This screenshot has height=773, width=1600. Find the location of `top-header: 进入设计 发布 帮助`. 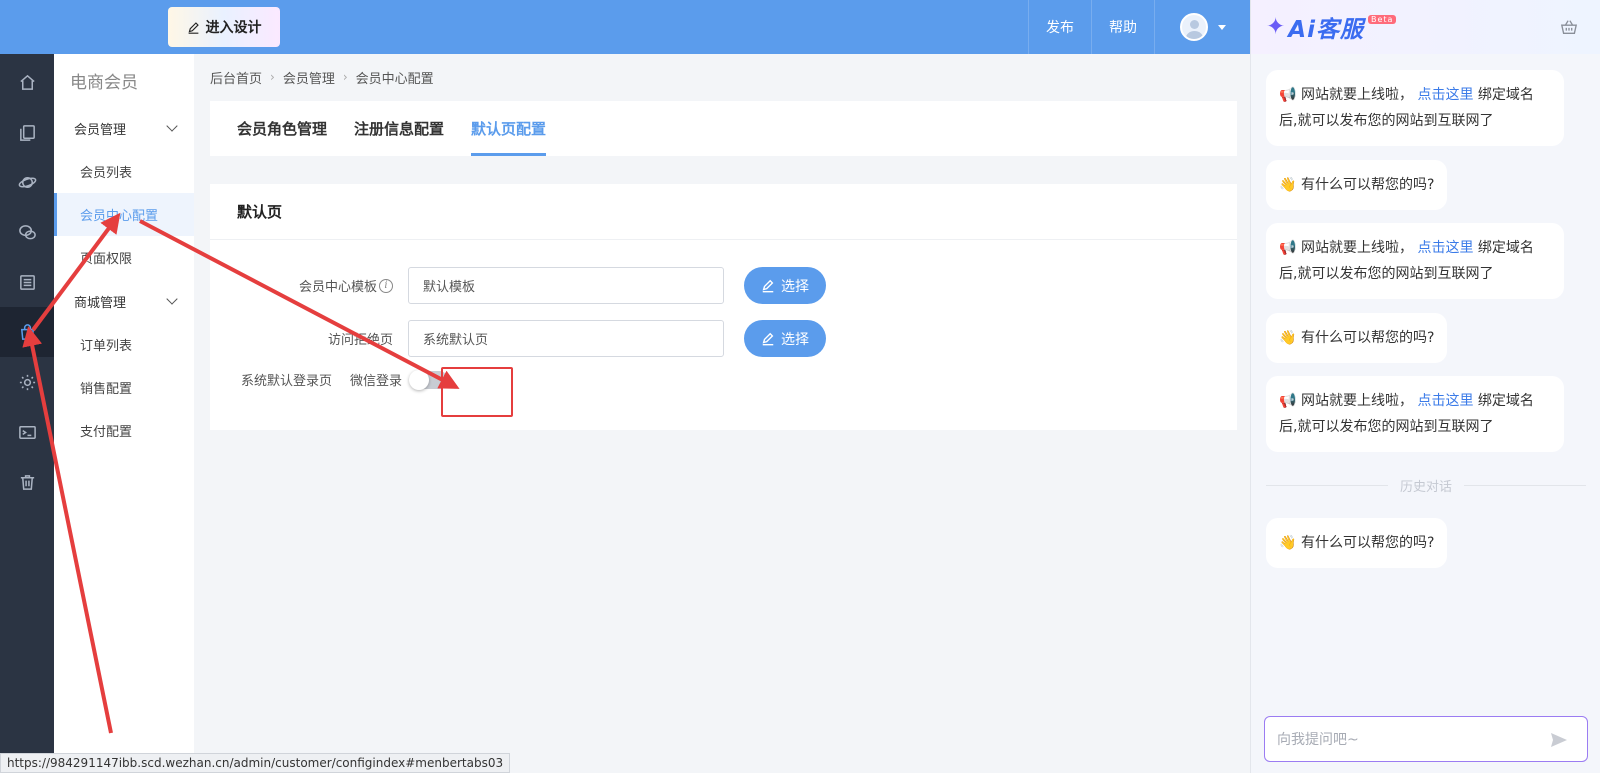

top-header: 进入设计 发布 帮助 is located at coordinates (625, 27).